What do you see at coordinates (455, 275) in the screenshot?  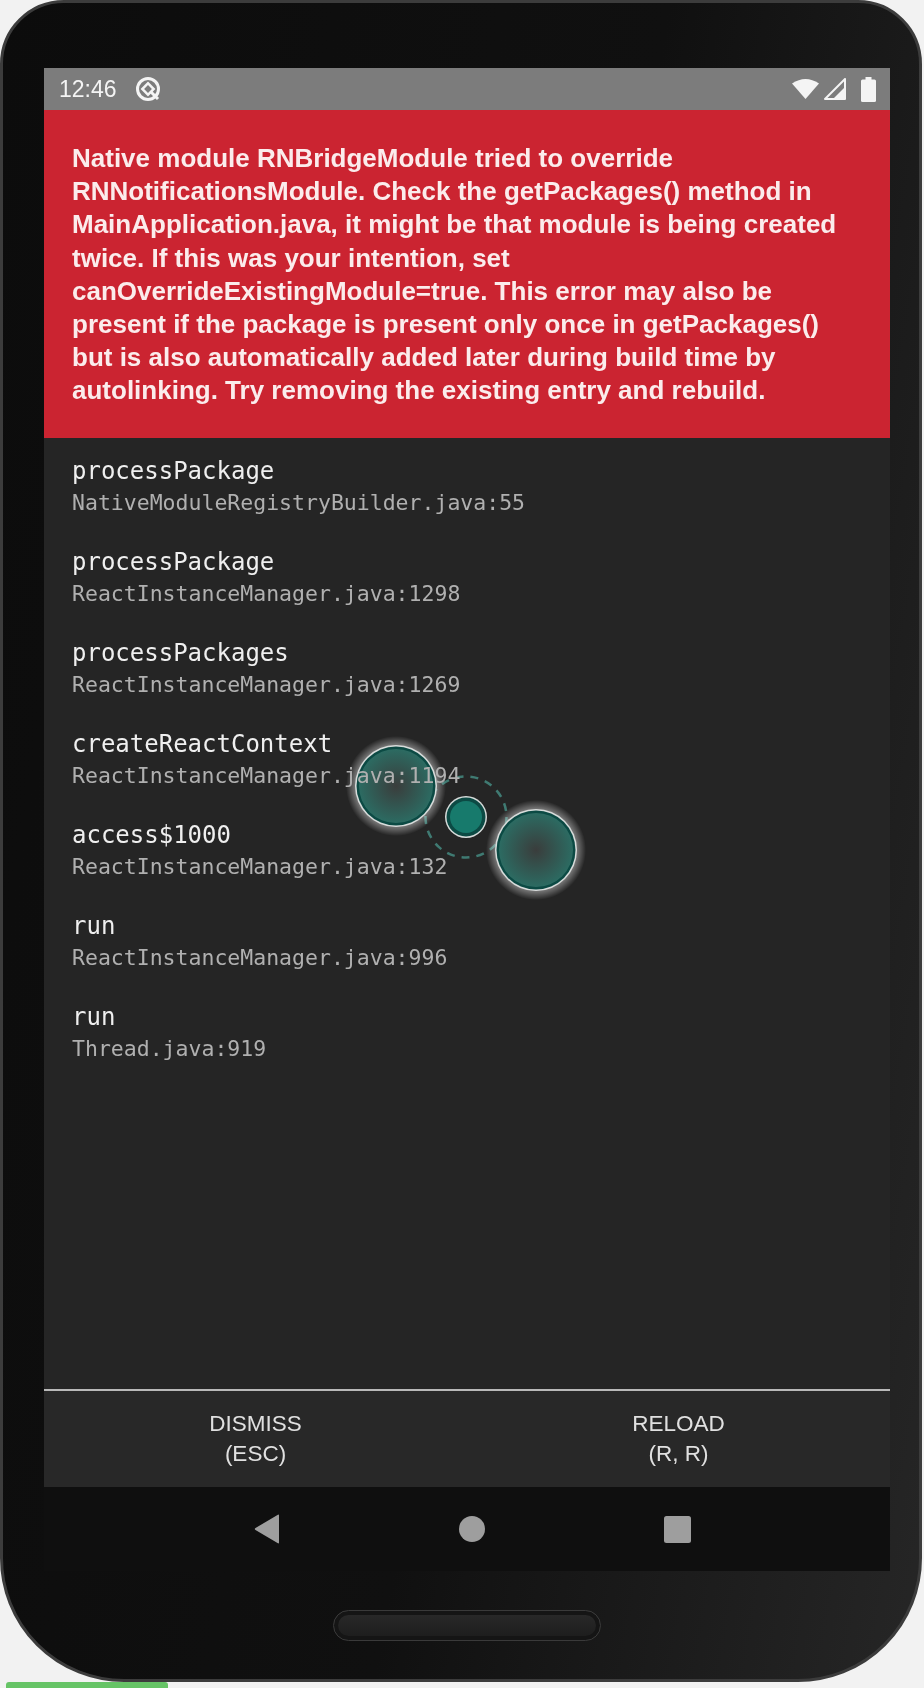 I see `error-message: Native module RNBridgeModule tried to override RNNotificationsModule. Check the getPackages() method in MainApplication.java, it might be that module is being created twice. If this was your intention, set canOverrideExistingModule=true. This error may also be present if the package is present only once in getPackages() but is also automatically added later during build time by autolinking. Try removing the existing entry and rebuild.` at bounding box center [455, 275].